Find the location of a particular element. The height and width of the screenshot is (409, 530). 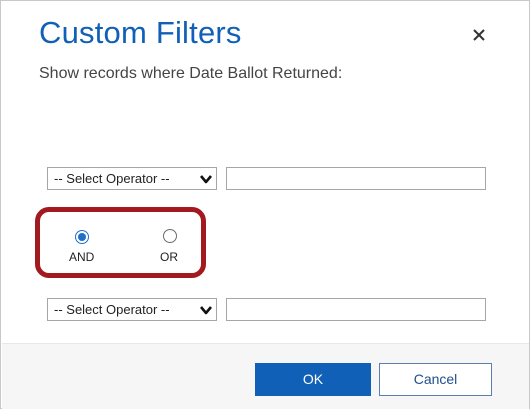

close-icon is located at coordinates (479, 35).